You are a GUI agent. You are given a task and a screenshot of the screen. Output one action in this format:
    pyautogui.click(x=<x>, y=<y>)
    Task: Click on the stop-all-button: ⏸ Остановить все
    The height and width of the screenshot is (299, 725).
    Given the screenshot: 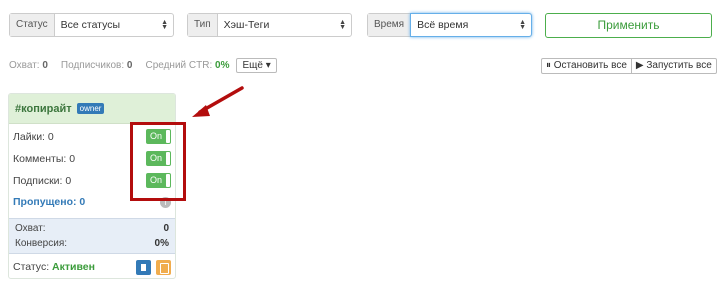 What is the action you would take?
    pyautogui.click(x=586, y=66)
    